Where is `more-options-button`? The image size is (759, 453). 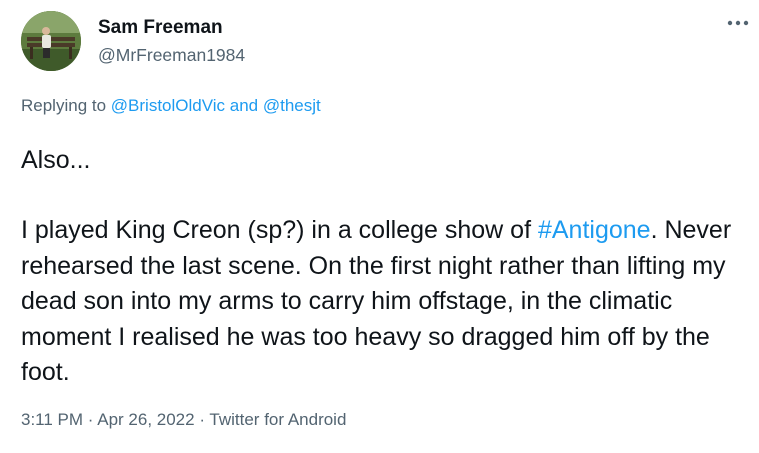 more-options-button is located at coordinates (738, 23).